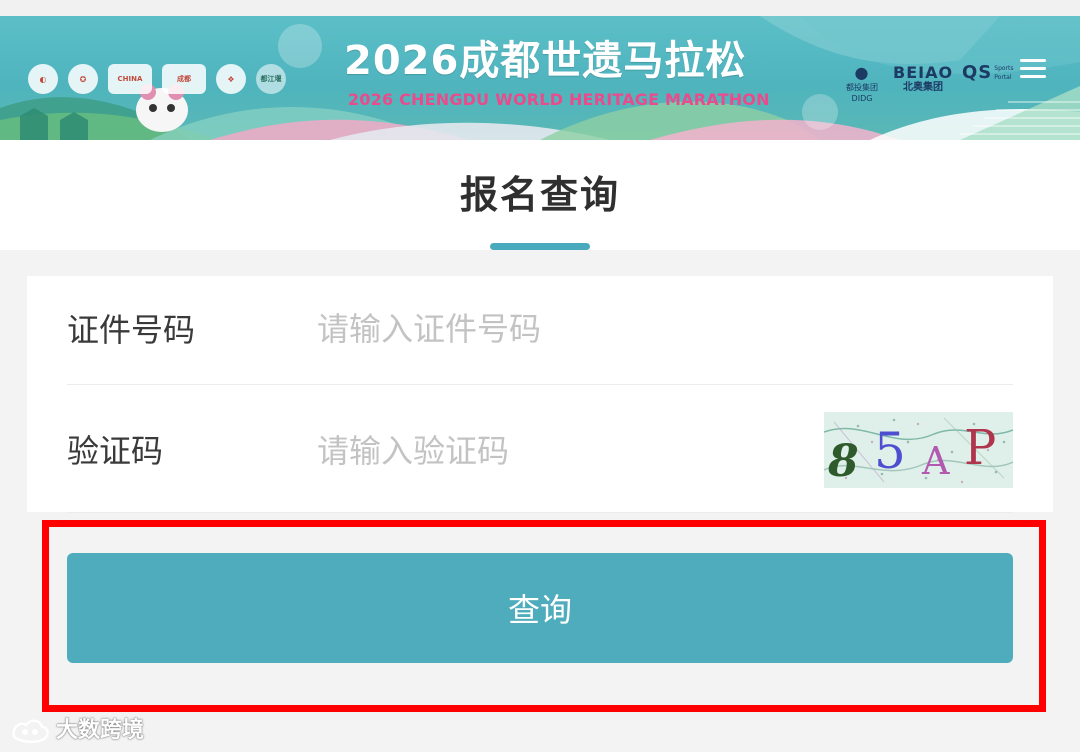 This screenshot has width=1080, height=752. Describe the element at coordinates (918, 450) in the screenshot. I see `captcha-image: 8 5 A P` at that location.